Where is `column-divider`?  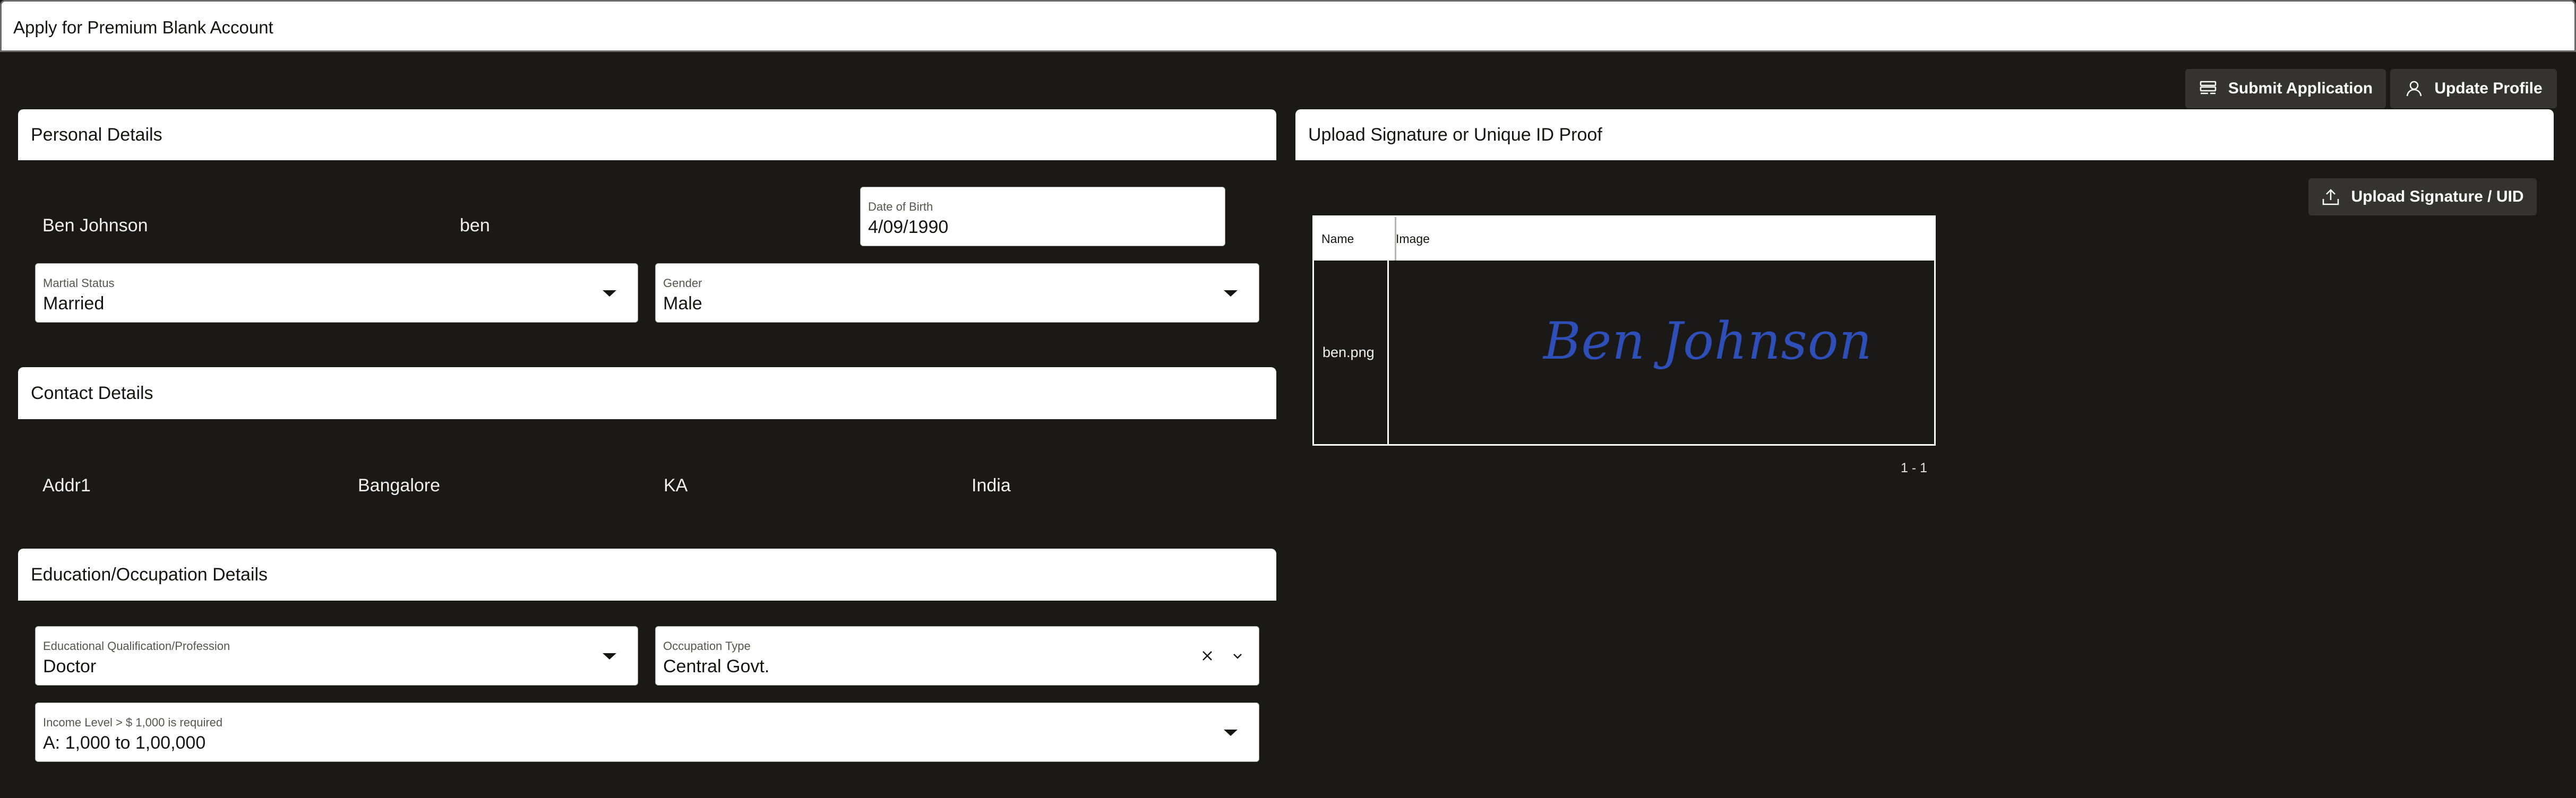
column-divider is located at coordinates (1388, 352).